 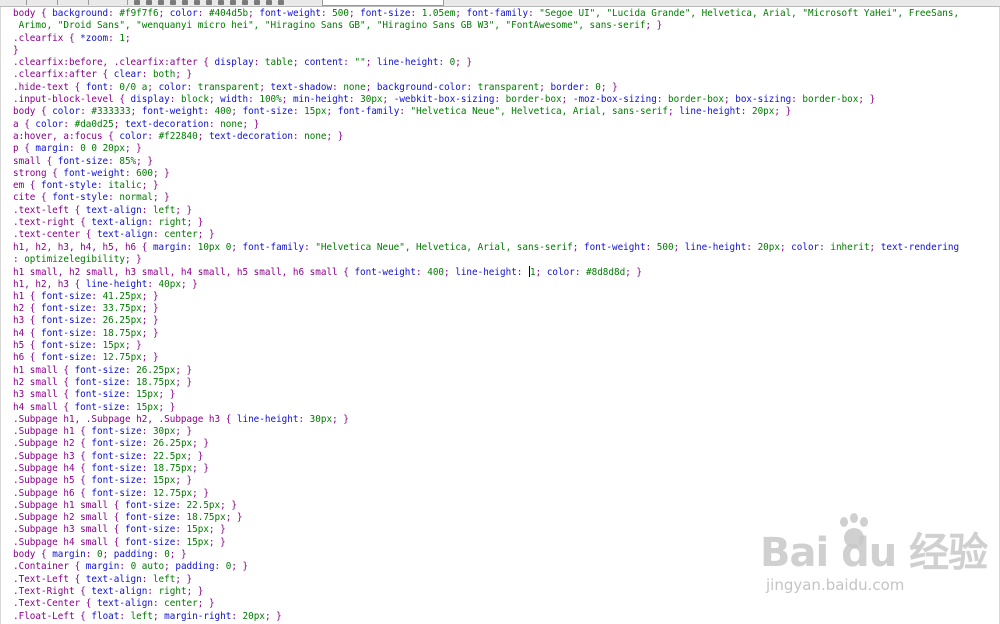 What do you see at coordinates (505, 186) in the screenshot?
I see `code-line: em { font-style: italic; }` at bounding box center [505, 186].